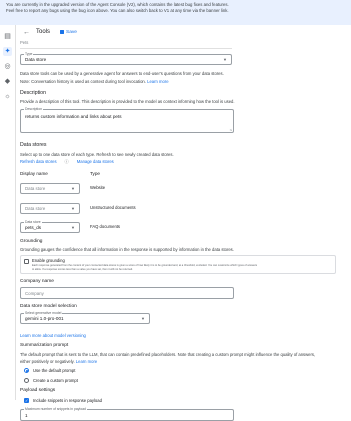 The image size is (351, 421). Describe the element at coordinates (55, 380) in the screenshot. I see `radio-custom-label: Create a custom prompt` at that location.